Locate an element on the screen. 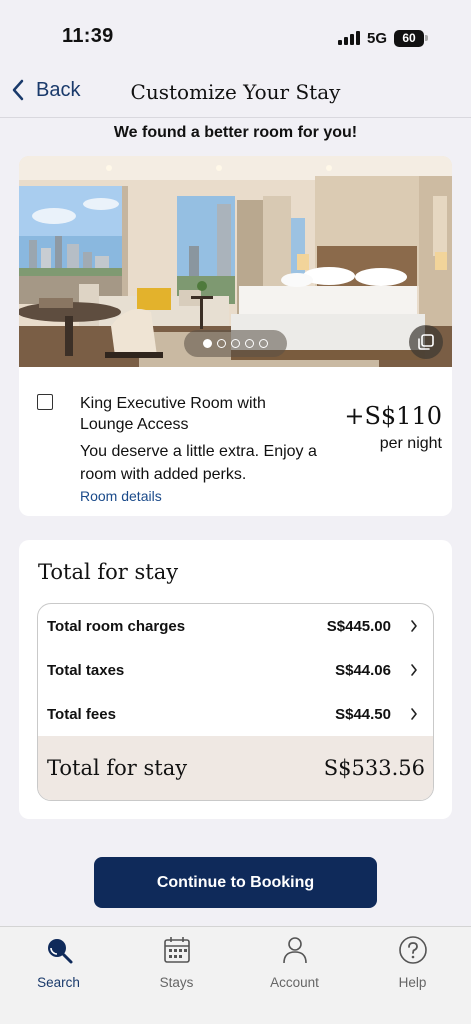 This screenshot has width=471, height=1024. help-icon is located at coordinates (412, 950).